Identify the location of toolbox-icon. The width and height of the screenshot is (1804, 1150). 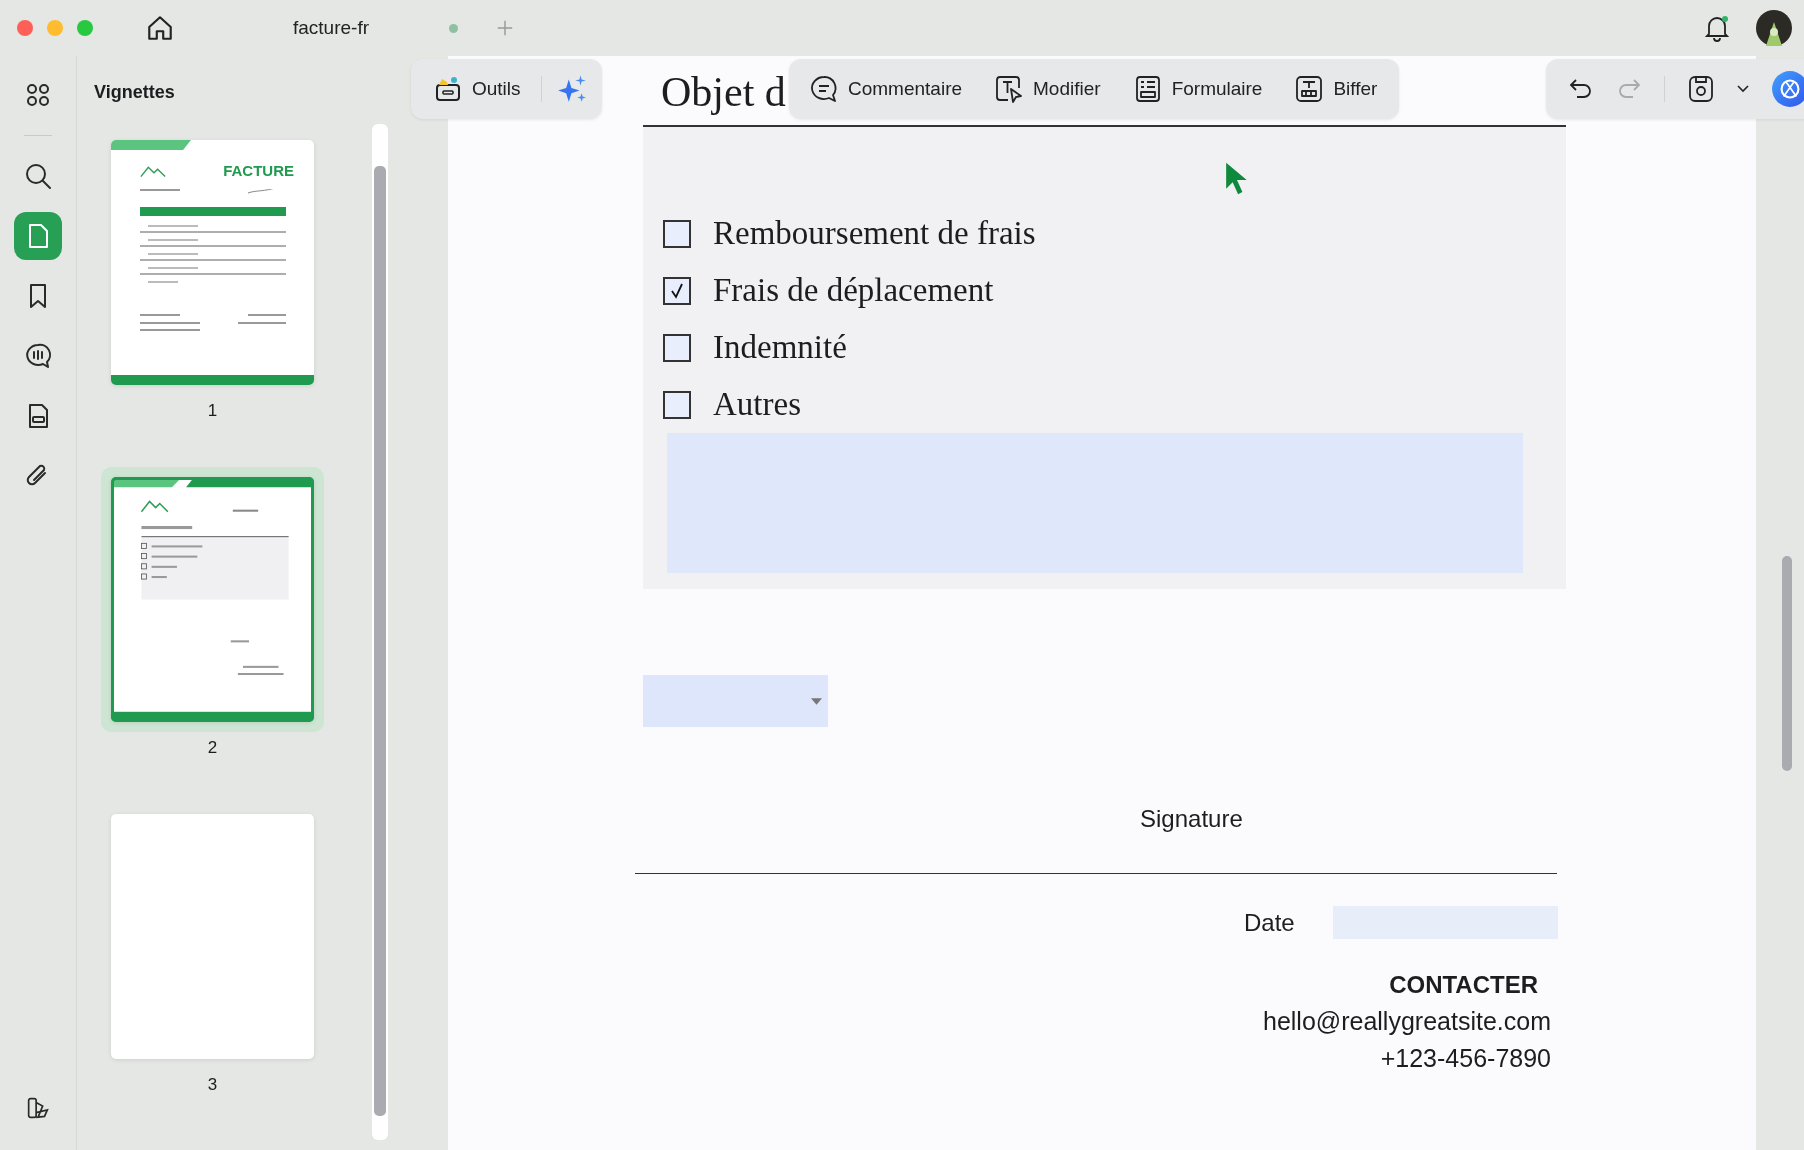
(448, 89).